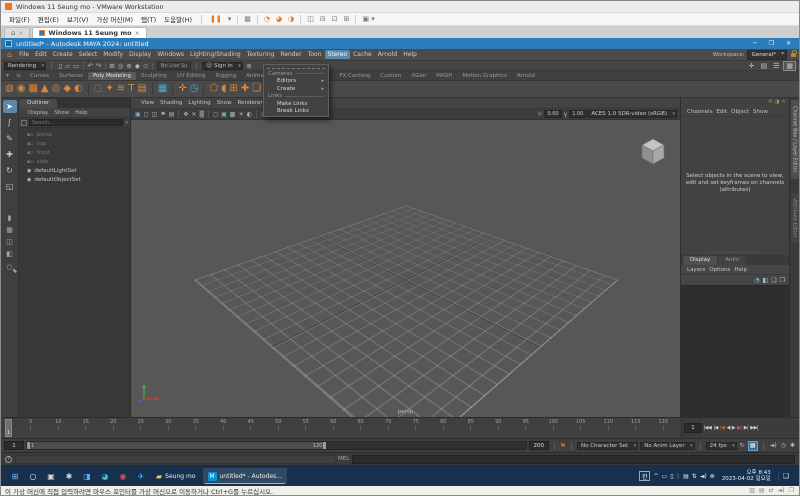 This screenshot has height=496, width=800. Describe the element at coordinates (10, 267) in the screenshot. I see `zoom-tool-icon: ○` at that location.